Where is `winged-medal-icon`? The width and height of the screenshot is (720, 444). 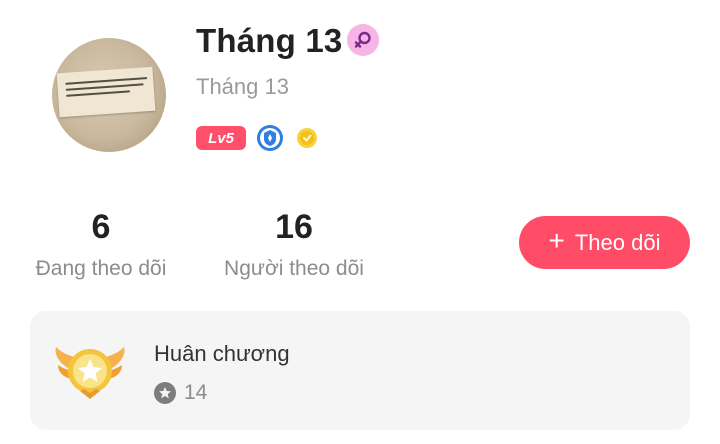
winged-medal-icon is located at coordinates (90, 371).